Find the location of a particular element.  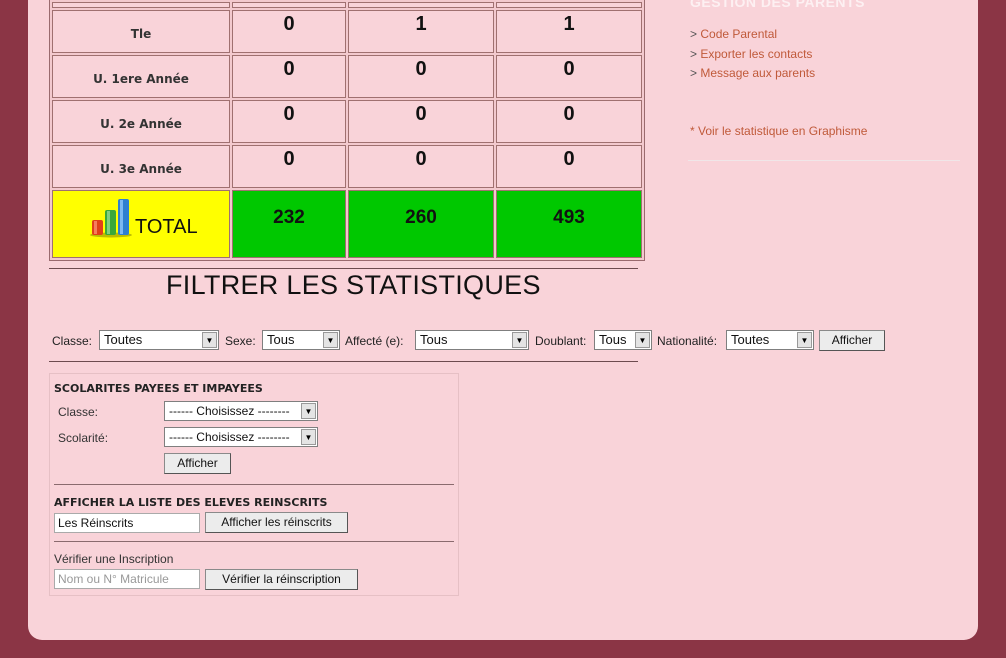

sidebar-link-message-parents: > Message aux parents is located at coordinates (752, 73).